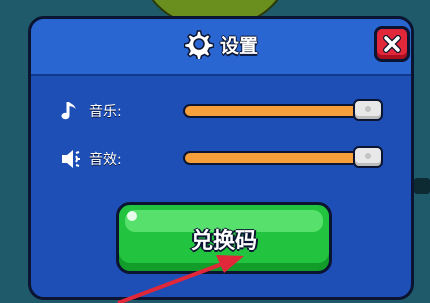  What do you see at coordinates (180, 279) in the screenshot?
I see `red-arrow-icon` at bounding box center [180, 279].